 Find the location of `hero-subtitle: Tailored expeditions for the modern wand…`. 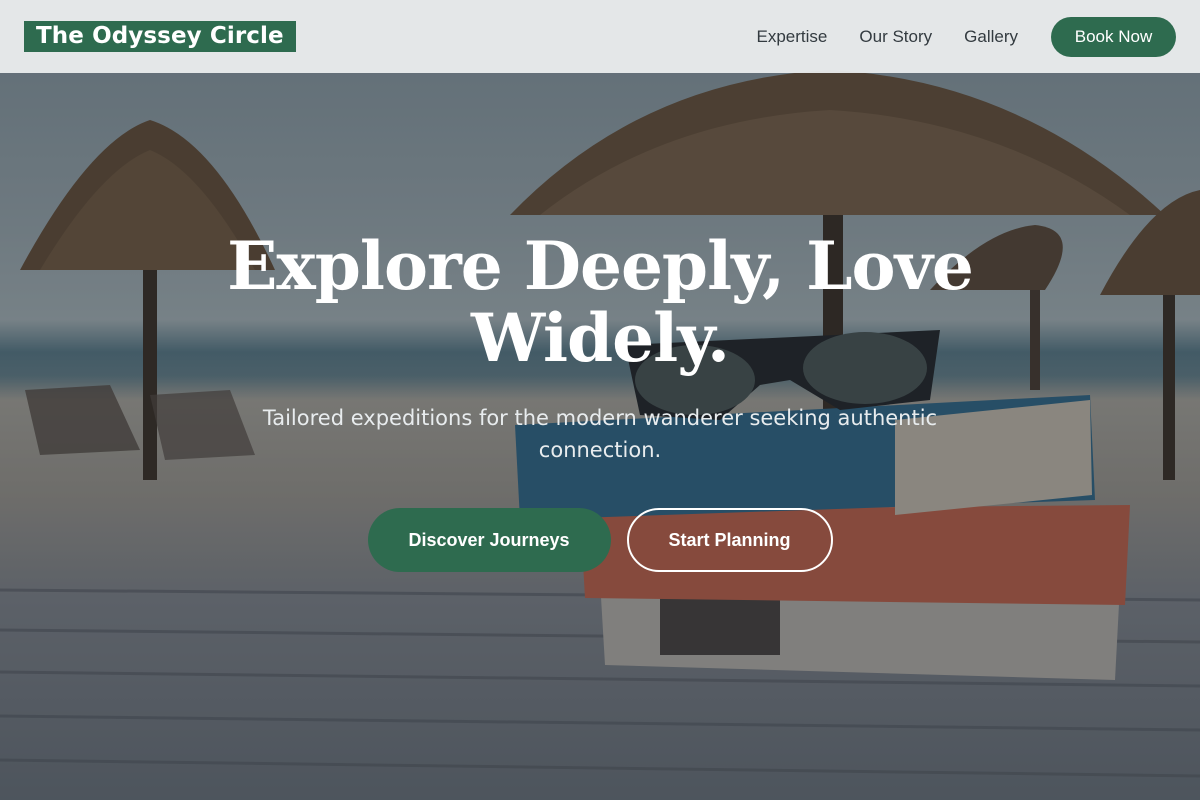

hero-subtitle: Tailored expeditions for the modern wand… is located at coordinates (600, 434).